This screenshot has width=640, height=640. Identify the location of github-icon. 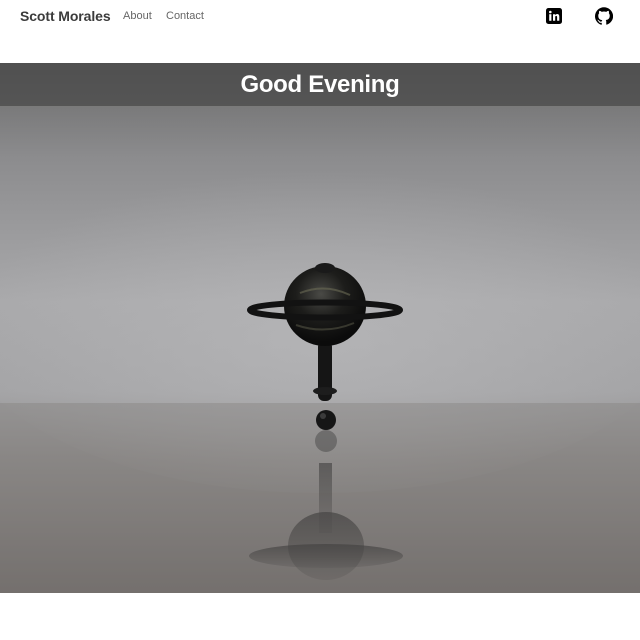
(604, 16).